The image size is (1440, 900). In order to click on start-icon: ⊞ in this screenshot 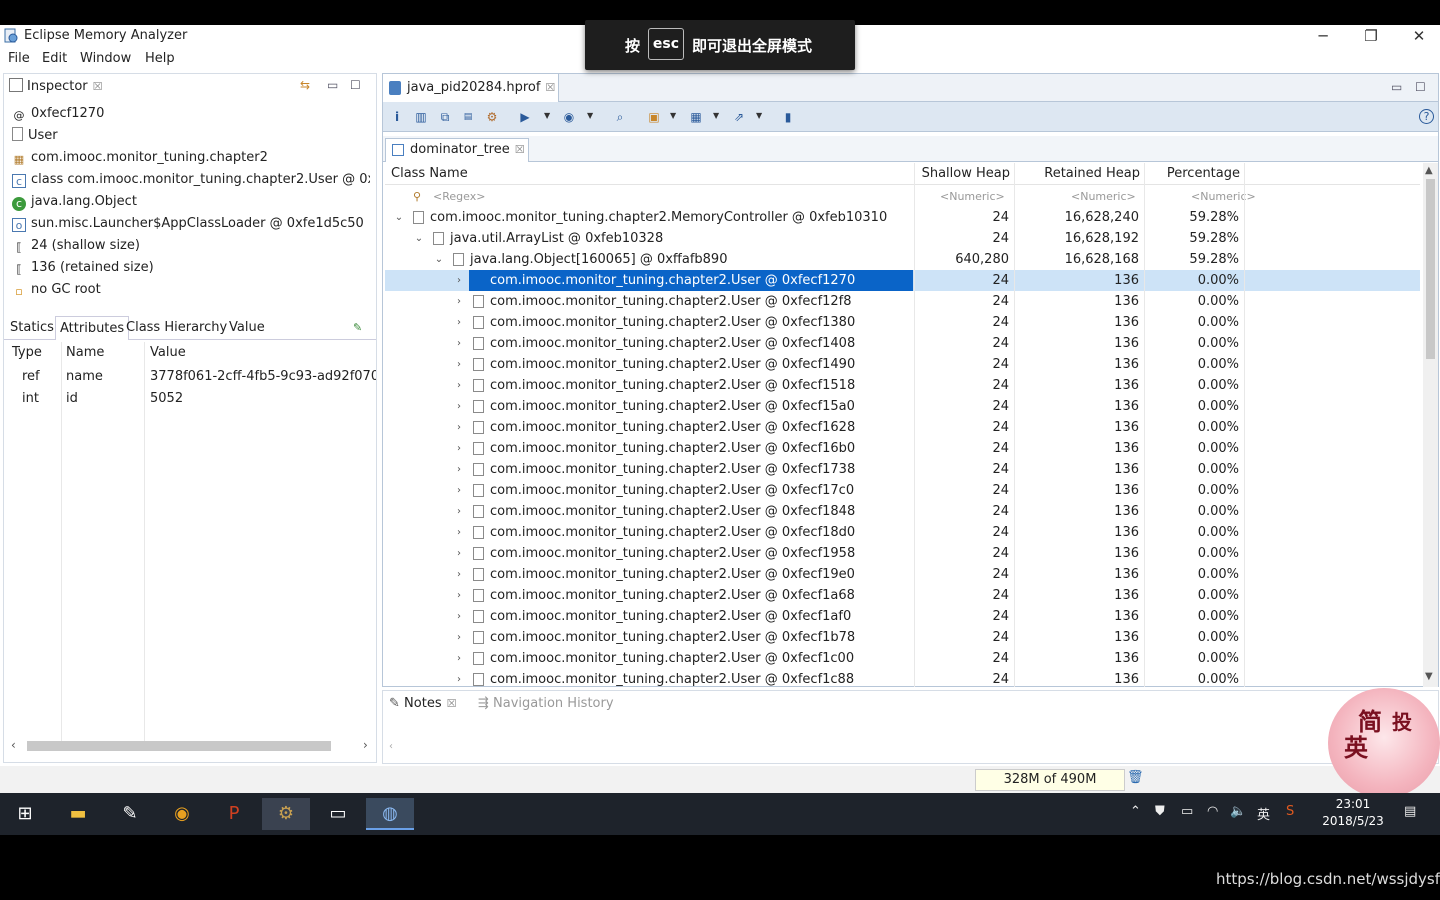, I will do `click(25, 814)`.